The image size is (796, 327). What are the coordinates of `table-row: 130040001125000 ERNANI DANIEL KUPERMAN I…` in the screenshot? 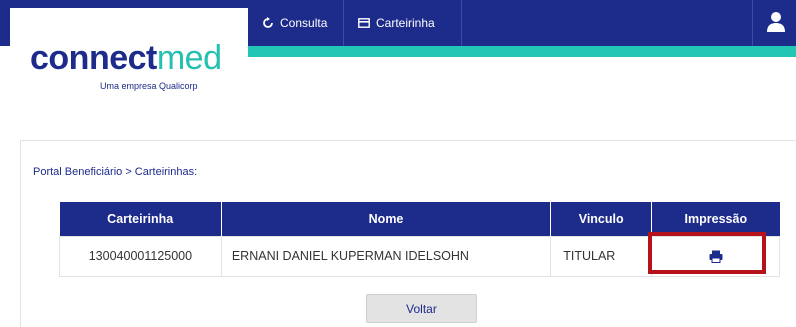 It's located at (419, 256).